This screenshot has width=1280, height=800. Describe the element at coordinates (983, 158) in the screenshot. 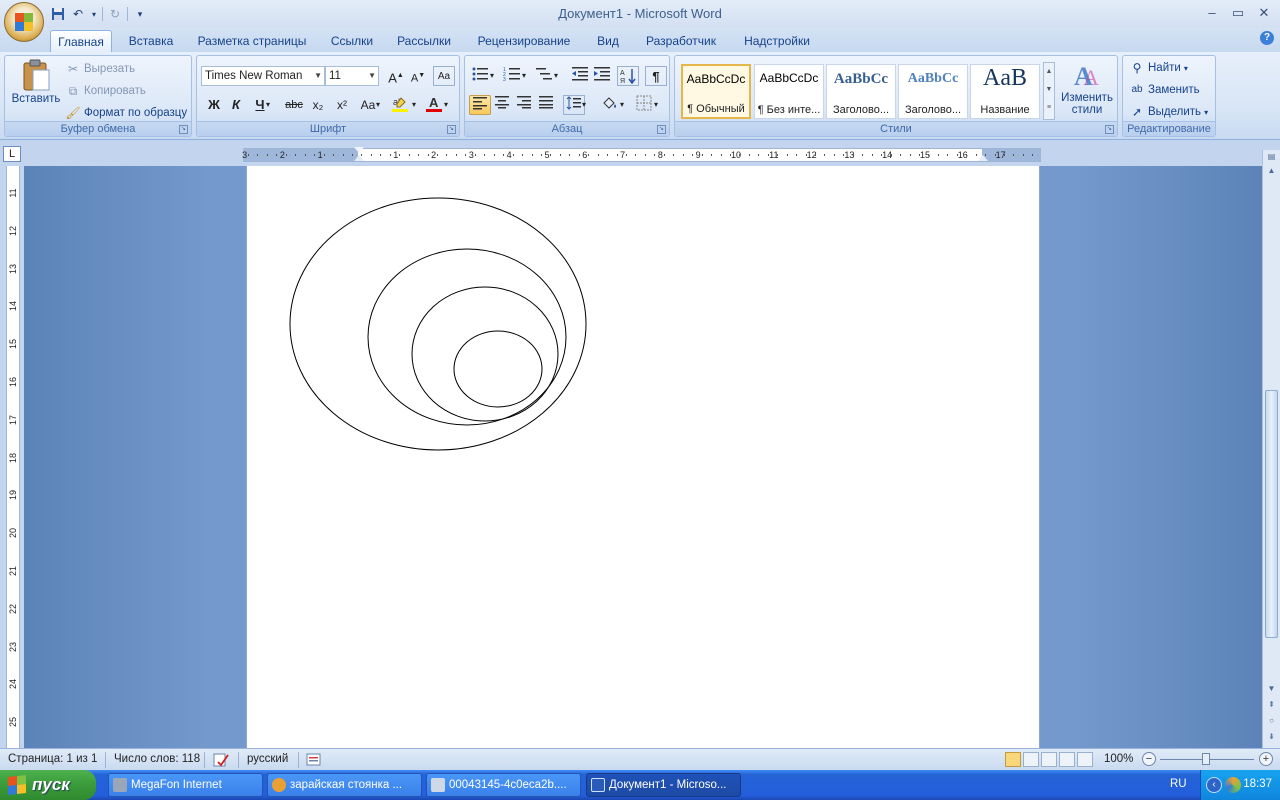

I see `right-indent-marker` at that location.